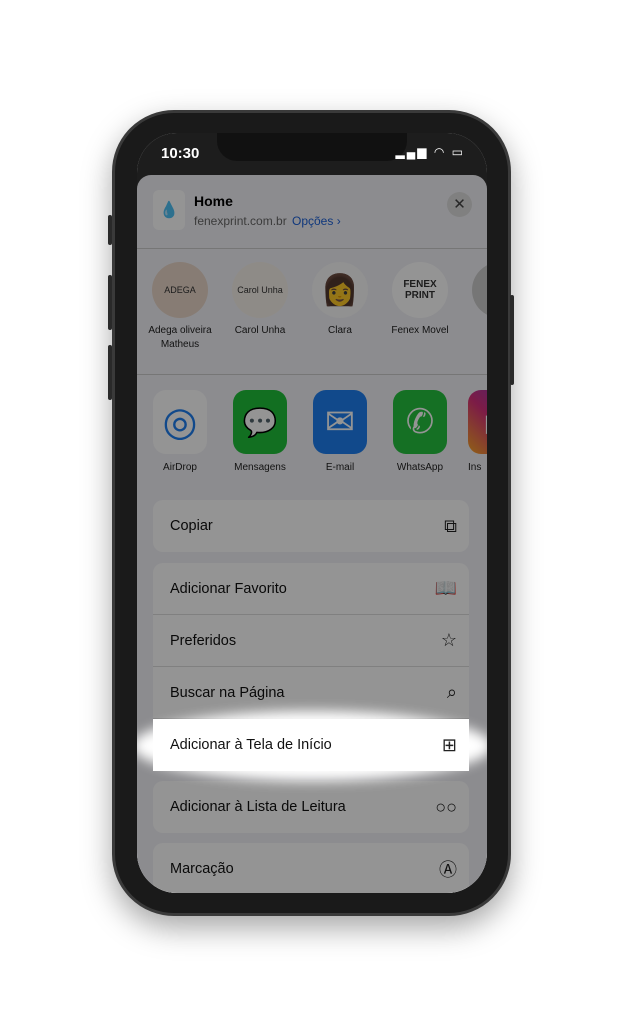  Describe the element at coordinates (312, 147) in the screenshot. I see `notch` at that location.